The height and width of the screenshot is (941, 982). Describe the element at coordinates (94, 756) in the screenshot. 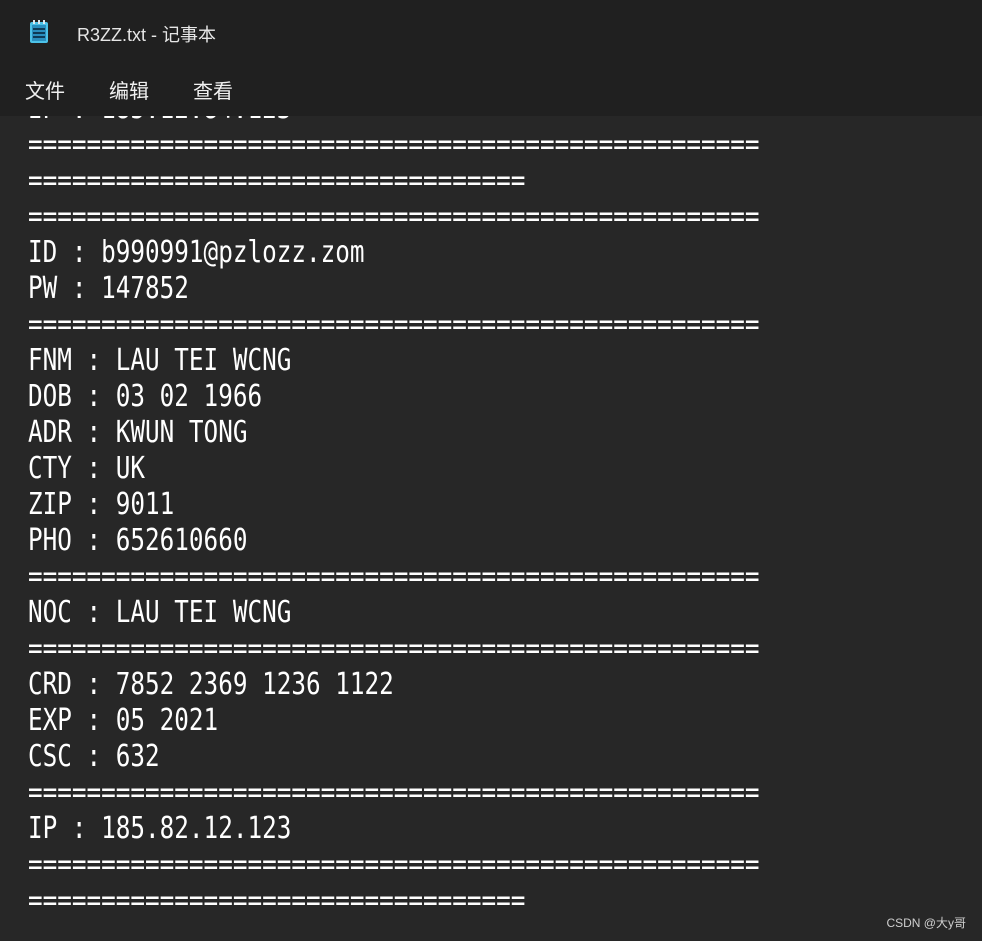

I see `text-line: CSC : 632` at that location.